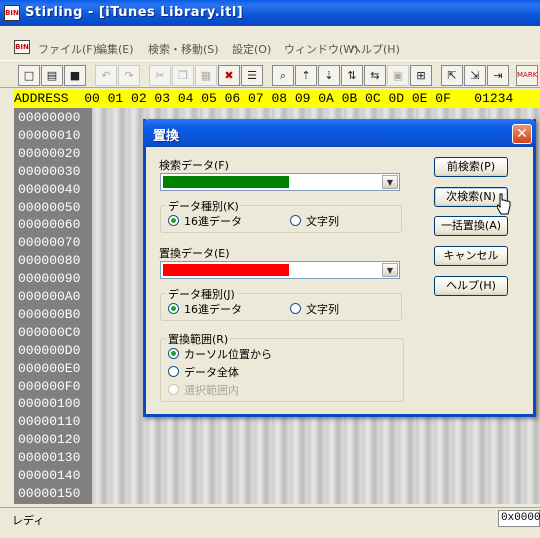 Image resolution: width=540 pixels, height=538 pixels. I want to click on address-row: 00000020, so click(49, 153).